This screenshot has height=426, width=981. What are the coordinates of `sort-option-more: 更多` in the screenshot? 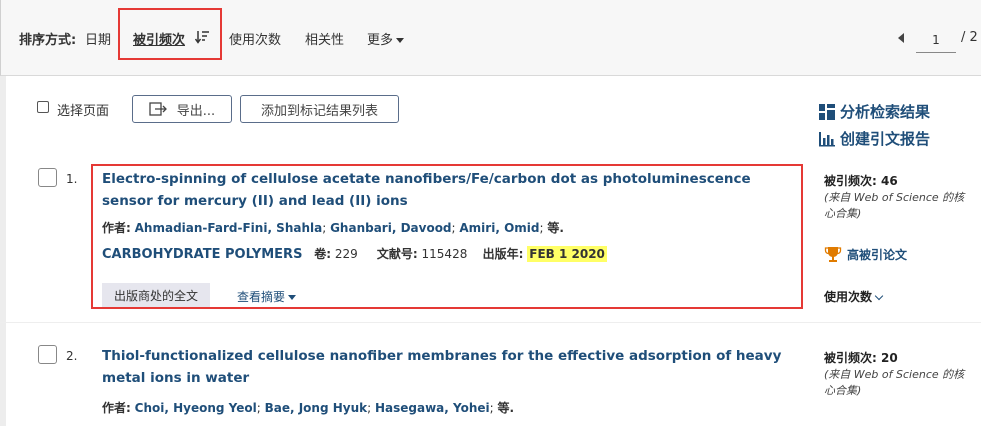 It's located at (386, 38).